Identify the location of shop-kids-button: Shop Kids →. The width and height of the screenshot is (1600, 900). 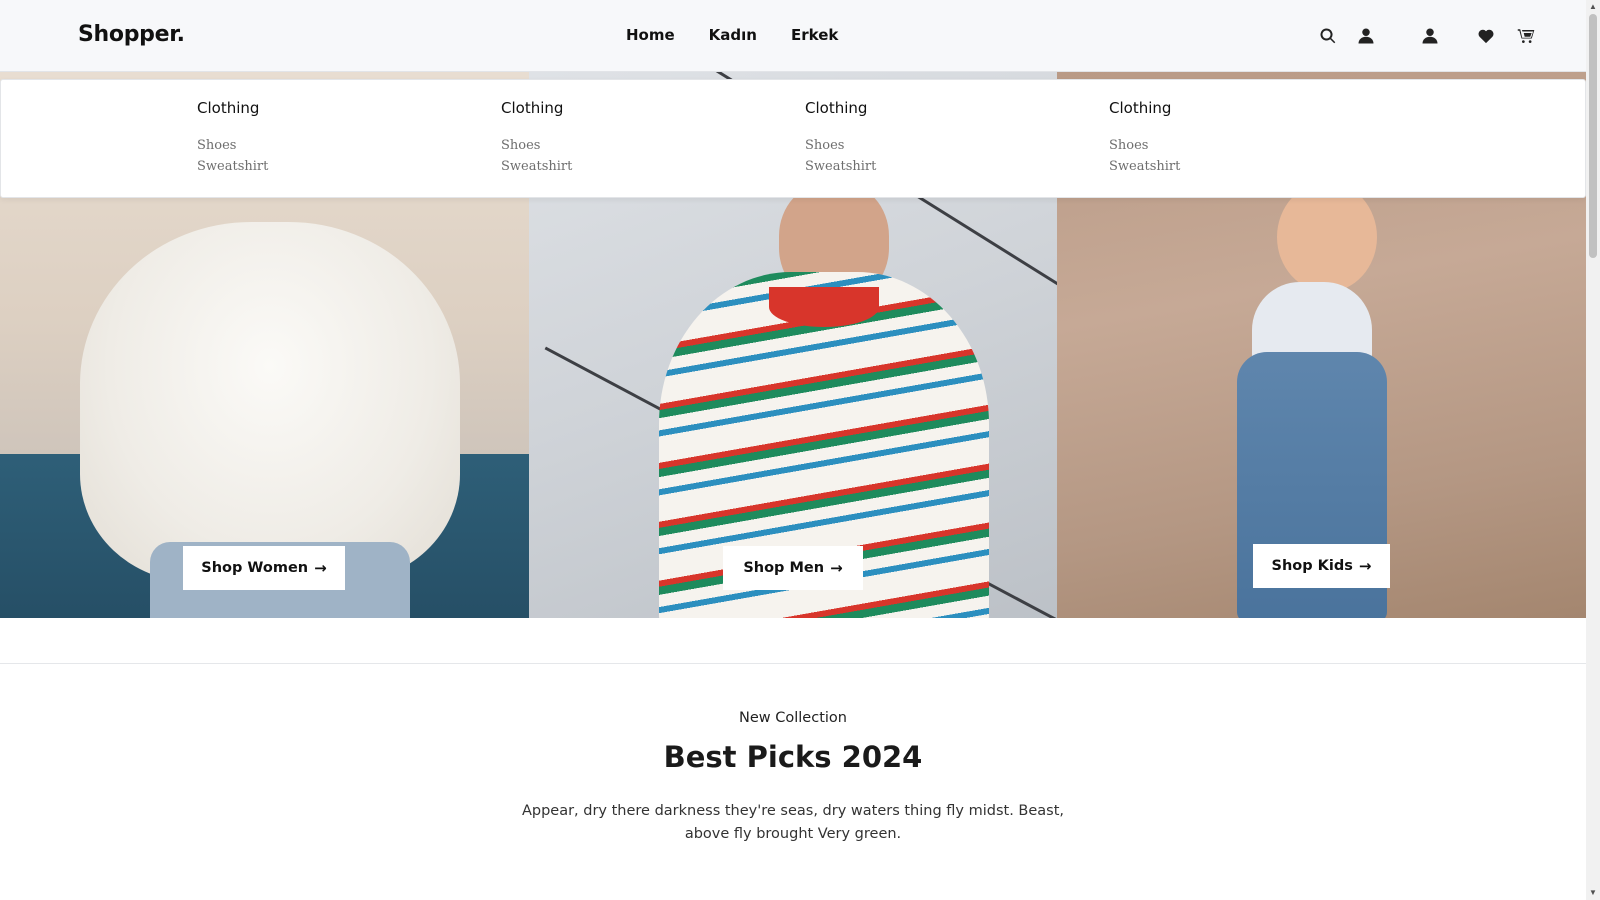
(1321, 566).